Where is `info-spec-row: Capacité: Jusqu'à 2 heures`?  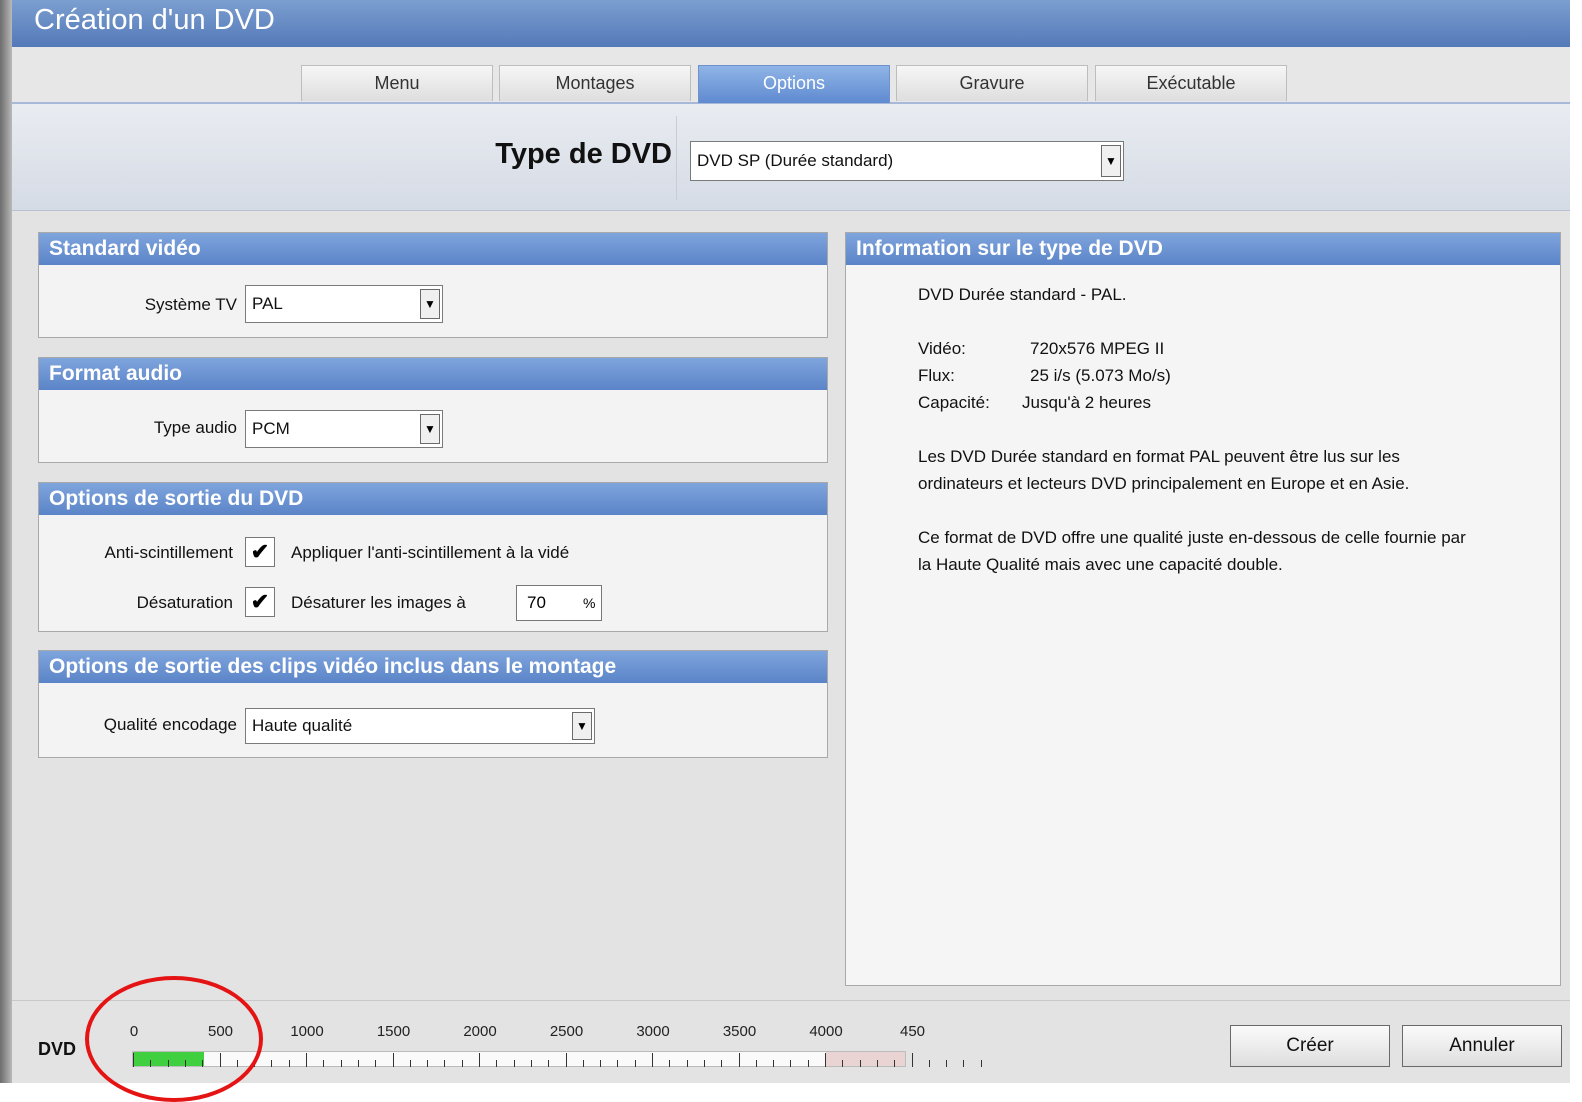
info-spec-row: Capacité: Jusqu'à 2 heures is located at coordinates (1218, 402).